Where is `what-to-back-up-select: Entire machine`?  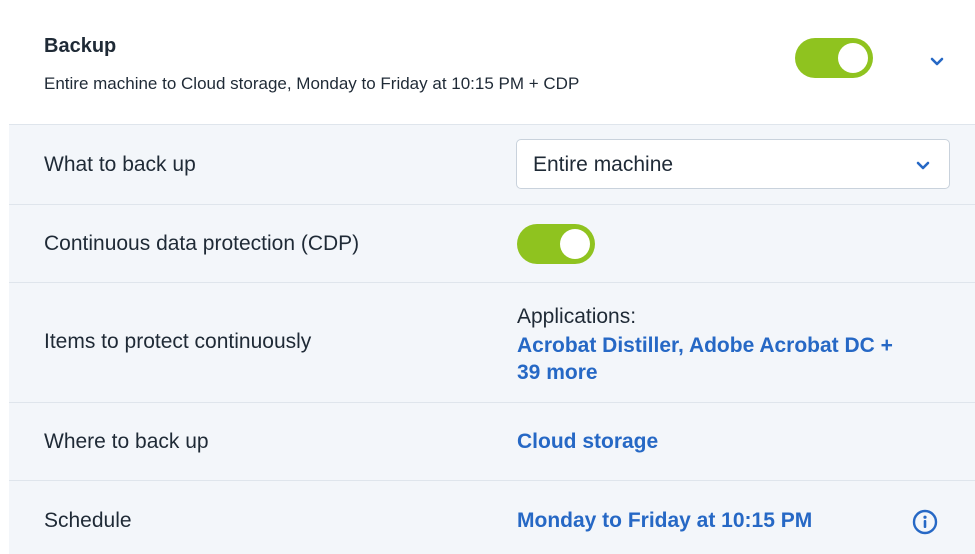
what-to-back-up-select: Entire machine is located at coordinates (733, 164).